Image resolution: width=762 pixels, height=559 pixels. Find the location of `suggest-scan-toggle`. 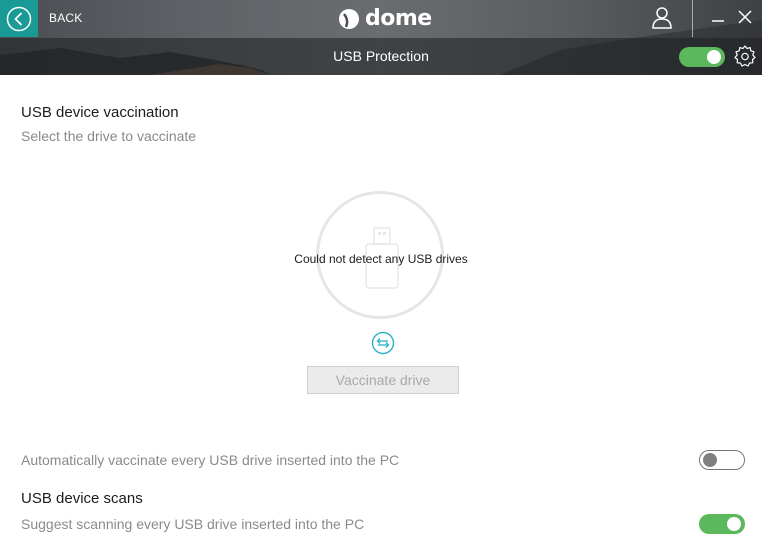

suggest-scan-toggle is located at coordinates (722, 524).